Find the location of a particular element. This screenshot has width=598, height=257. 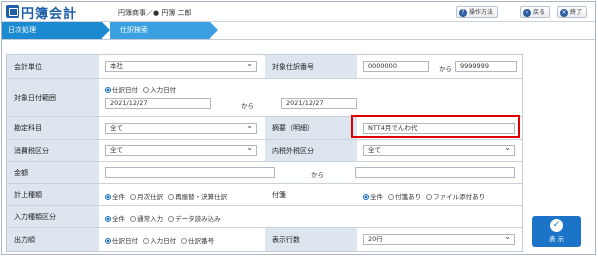

close-icon: × is located at coordinates (564, 12).